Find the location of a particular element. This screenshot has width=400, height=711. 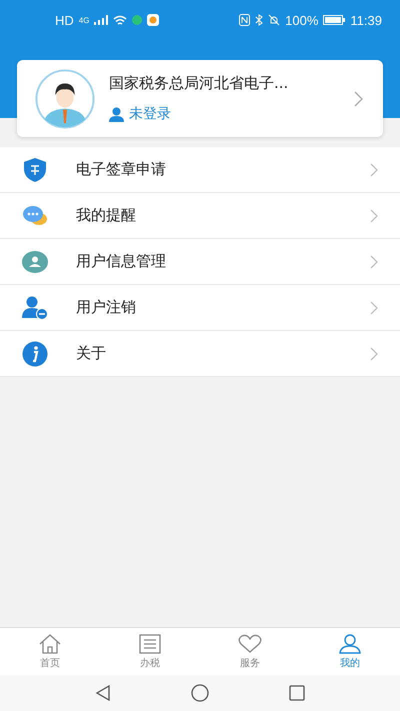

home-icon is located at coordinates (50, 644).